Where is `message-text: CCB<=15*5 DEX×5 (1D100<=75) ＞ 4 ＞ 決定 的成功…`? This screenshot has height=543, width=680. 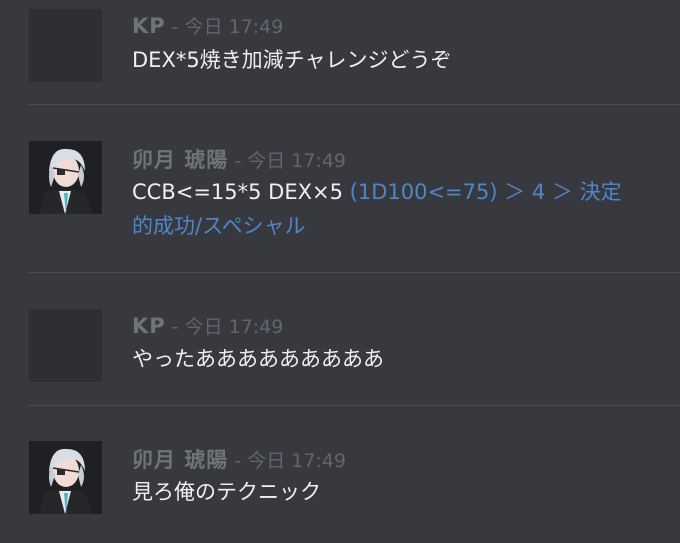 message-text: CCB<=15*5 DEX×5 (1D100<=75) ＞ 4 ＞ 決定 的成功… is located at coordinates (377, 209).